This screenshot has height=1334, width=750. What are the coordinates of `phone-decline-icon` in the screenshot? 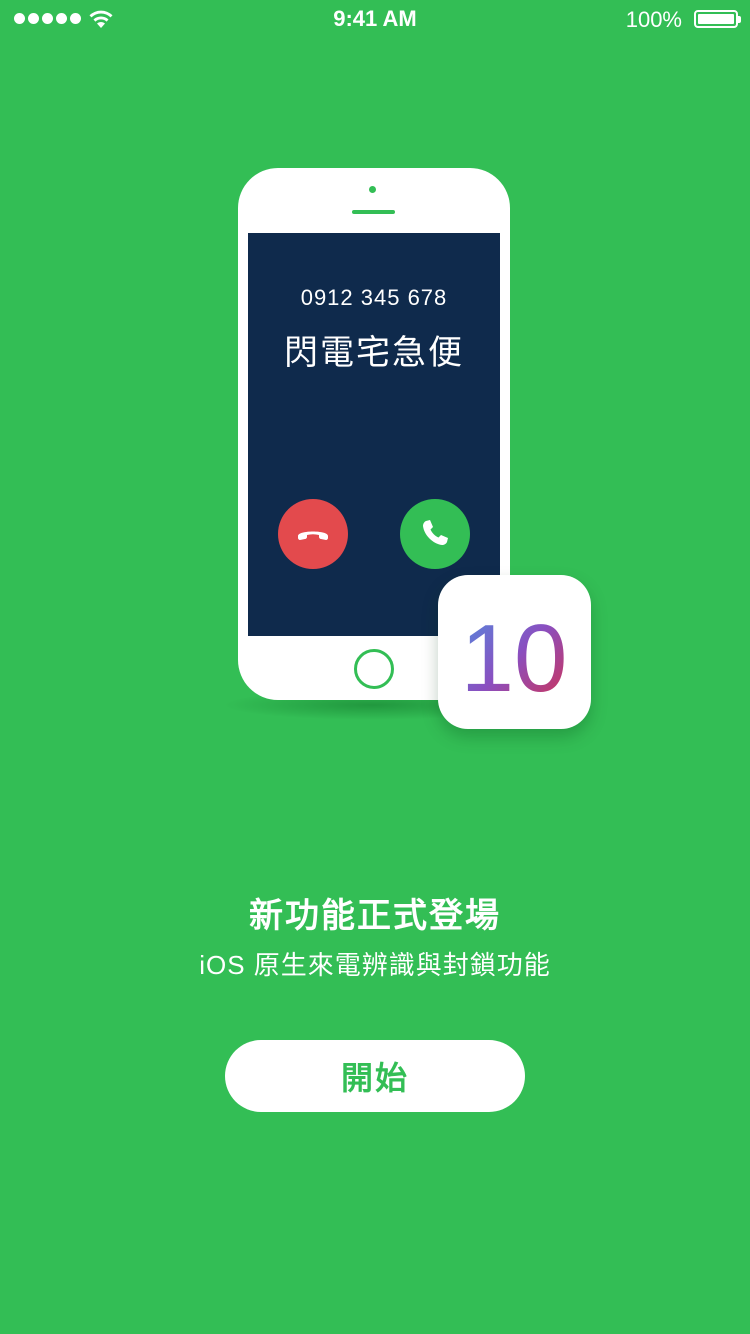 It's located at (313, 534).